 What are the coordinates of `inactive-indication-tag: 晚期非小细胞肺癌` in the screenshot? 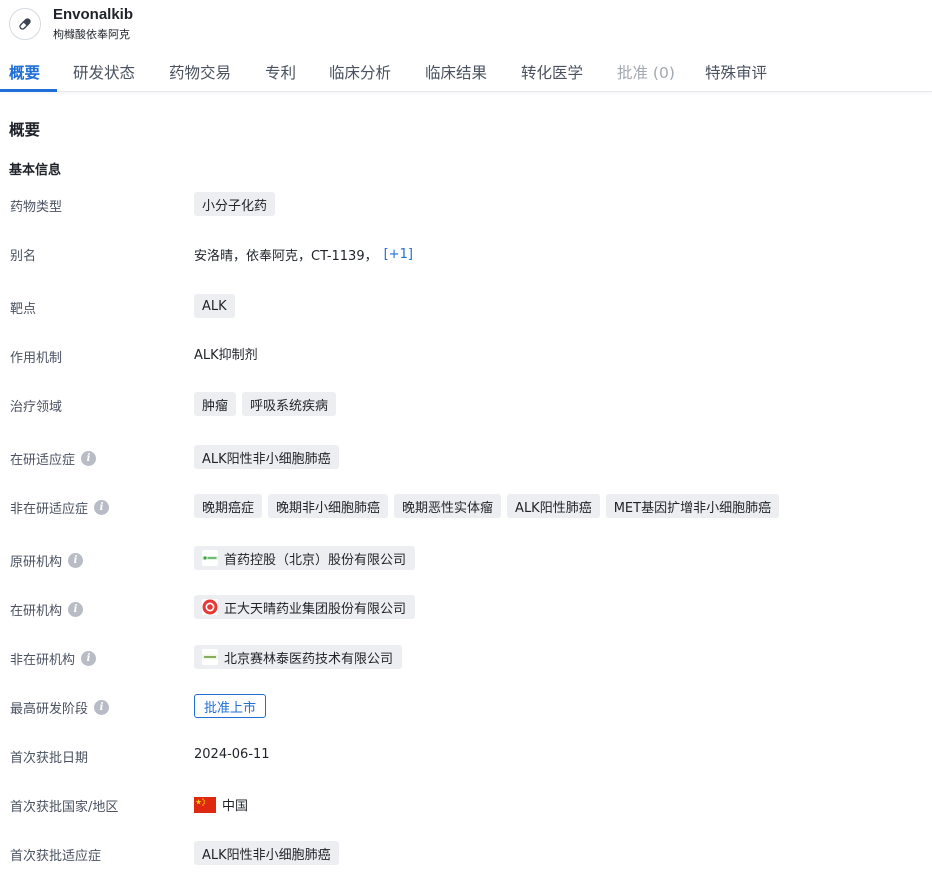 It's located at (328, 506).